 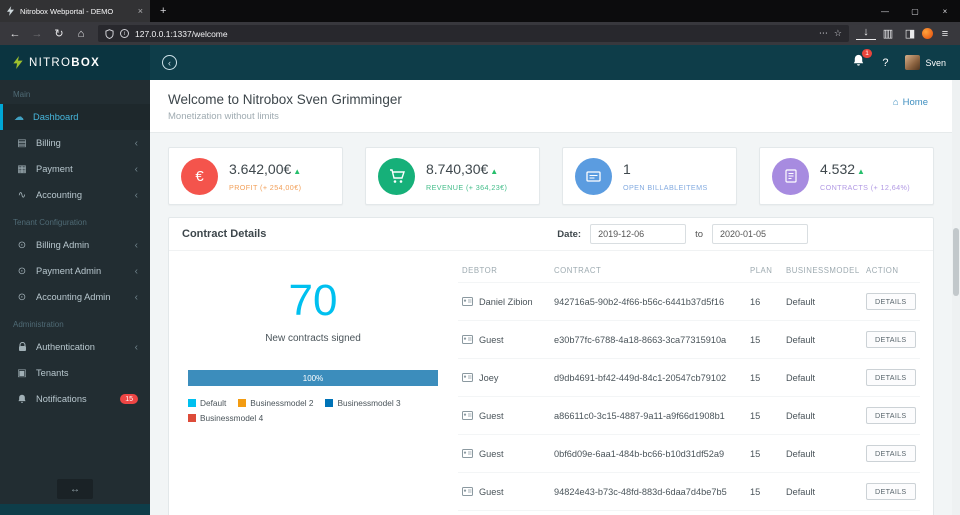 What do you see at coordinates (75, 117) in the screenshot?
I see `sidebar-item-dashboard: ☁ Dashboard` at bounding box center [75, 117].